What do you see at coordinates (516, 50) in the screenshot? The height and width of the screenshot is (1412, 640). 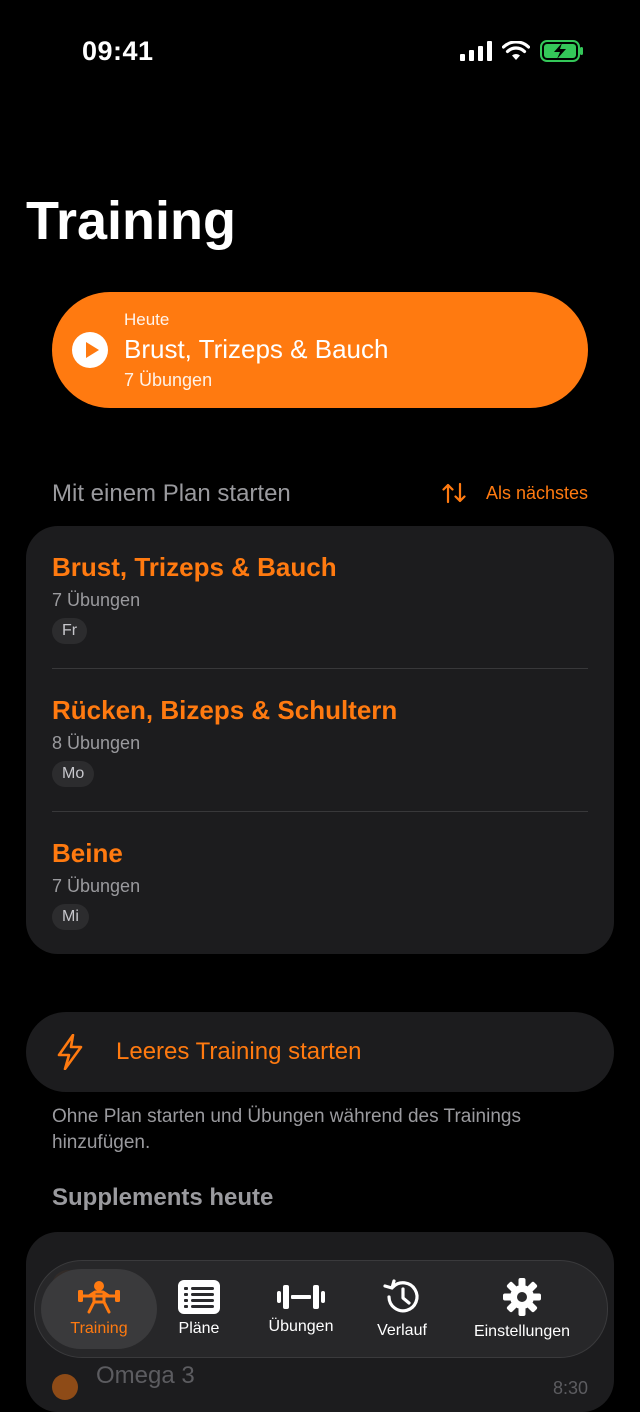 I see `wifi-icon` at bounding box center [516, 50].